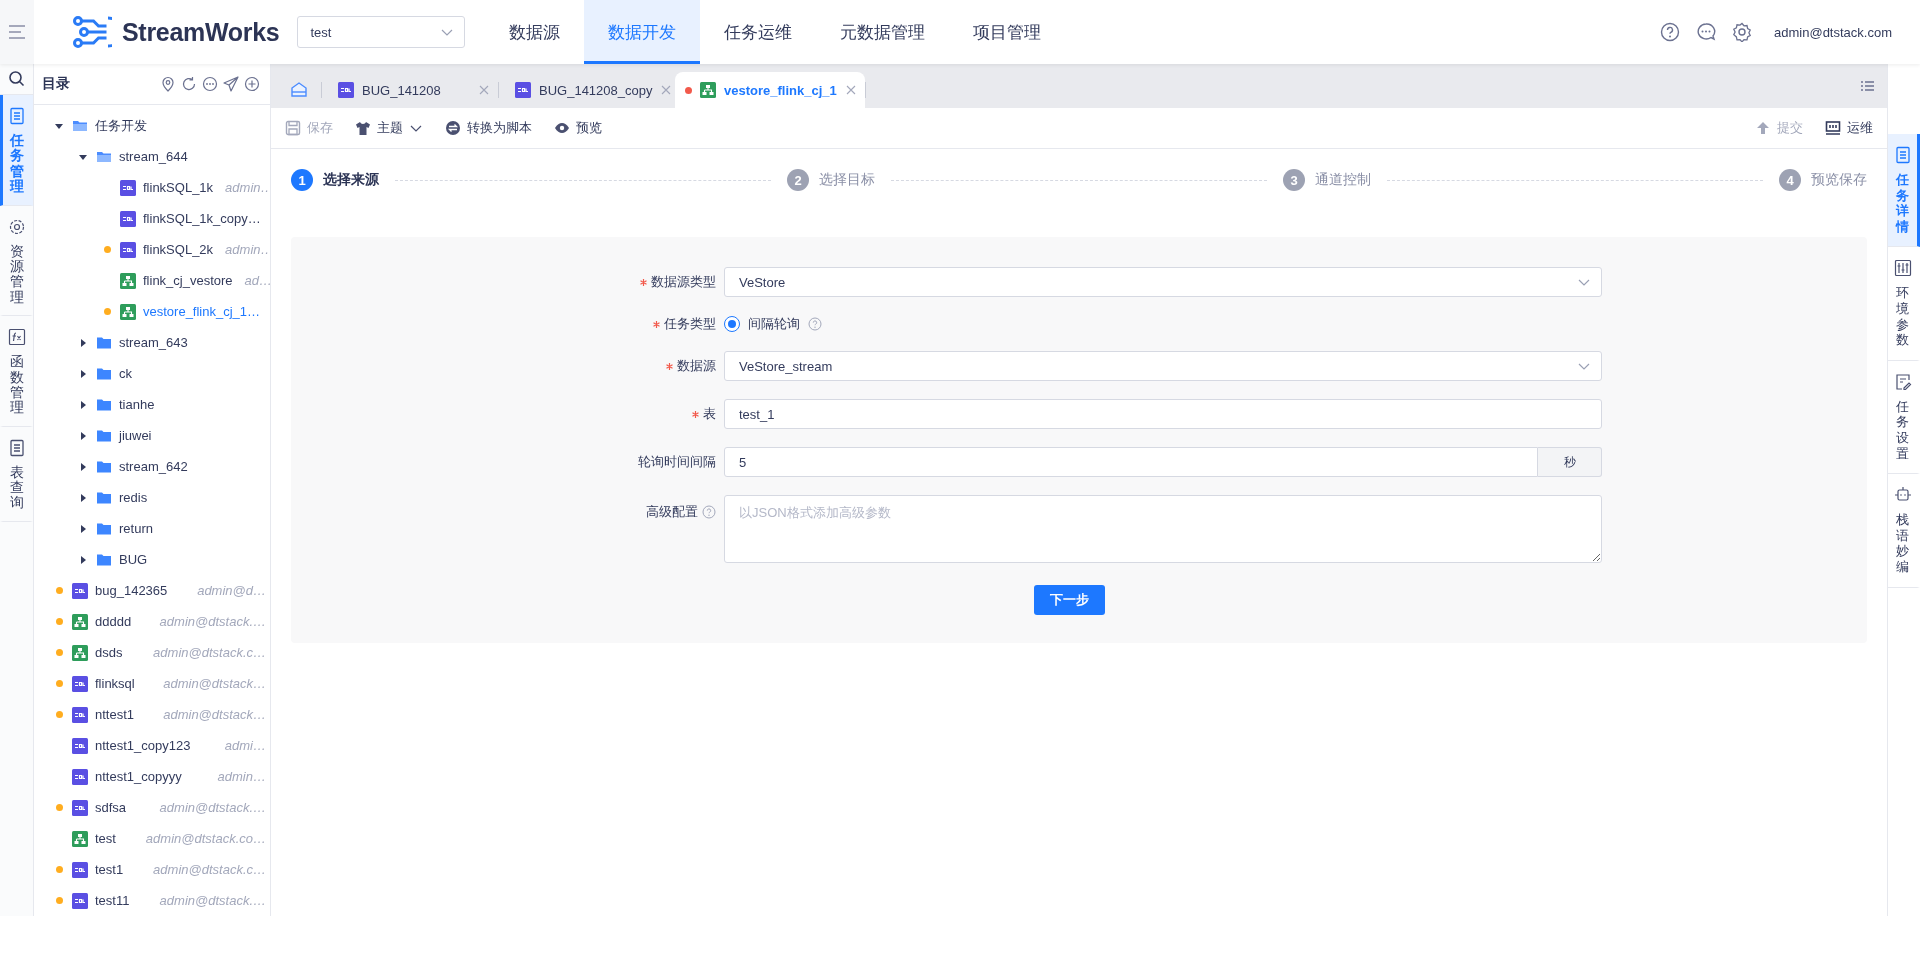  What do you see at coordinates (1904, 531) in the screenshot?
I see `rail-tab: 栈语妙编` at bounding box center [1904, 531].